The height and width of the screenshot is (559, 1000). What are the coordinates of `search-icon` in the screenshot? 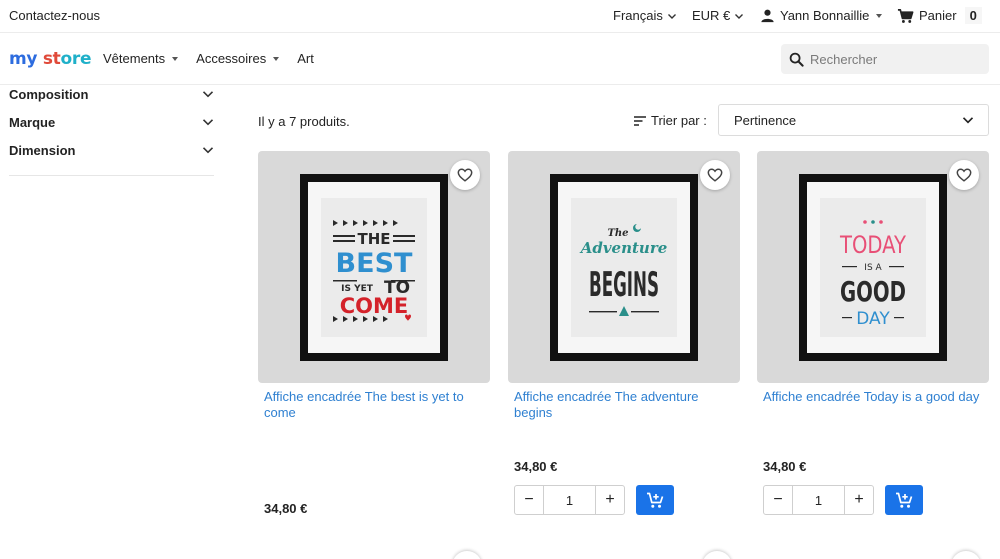 It's located at (796, 59).